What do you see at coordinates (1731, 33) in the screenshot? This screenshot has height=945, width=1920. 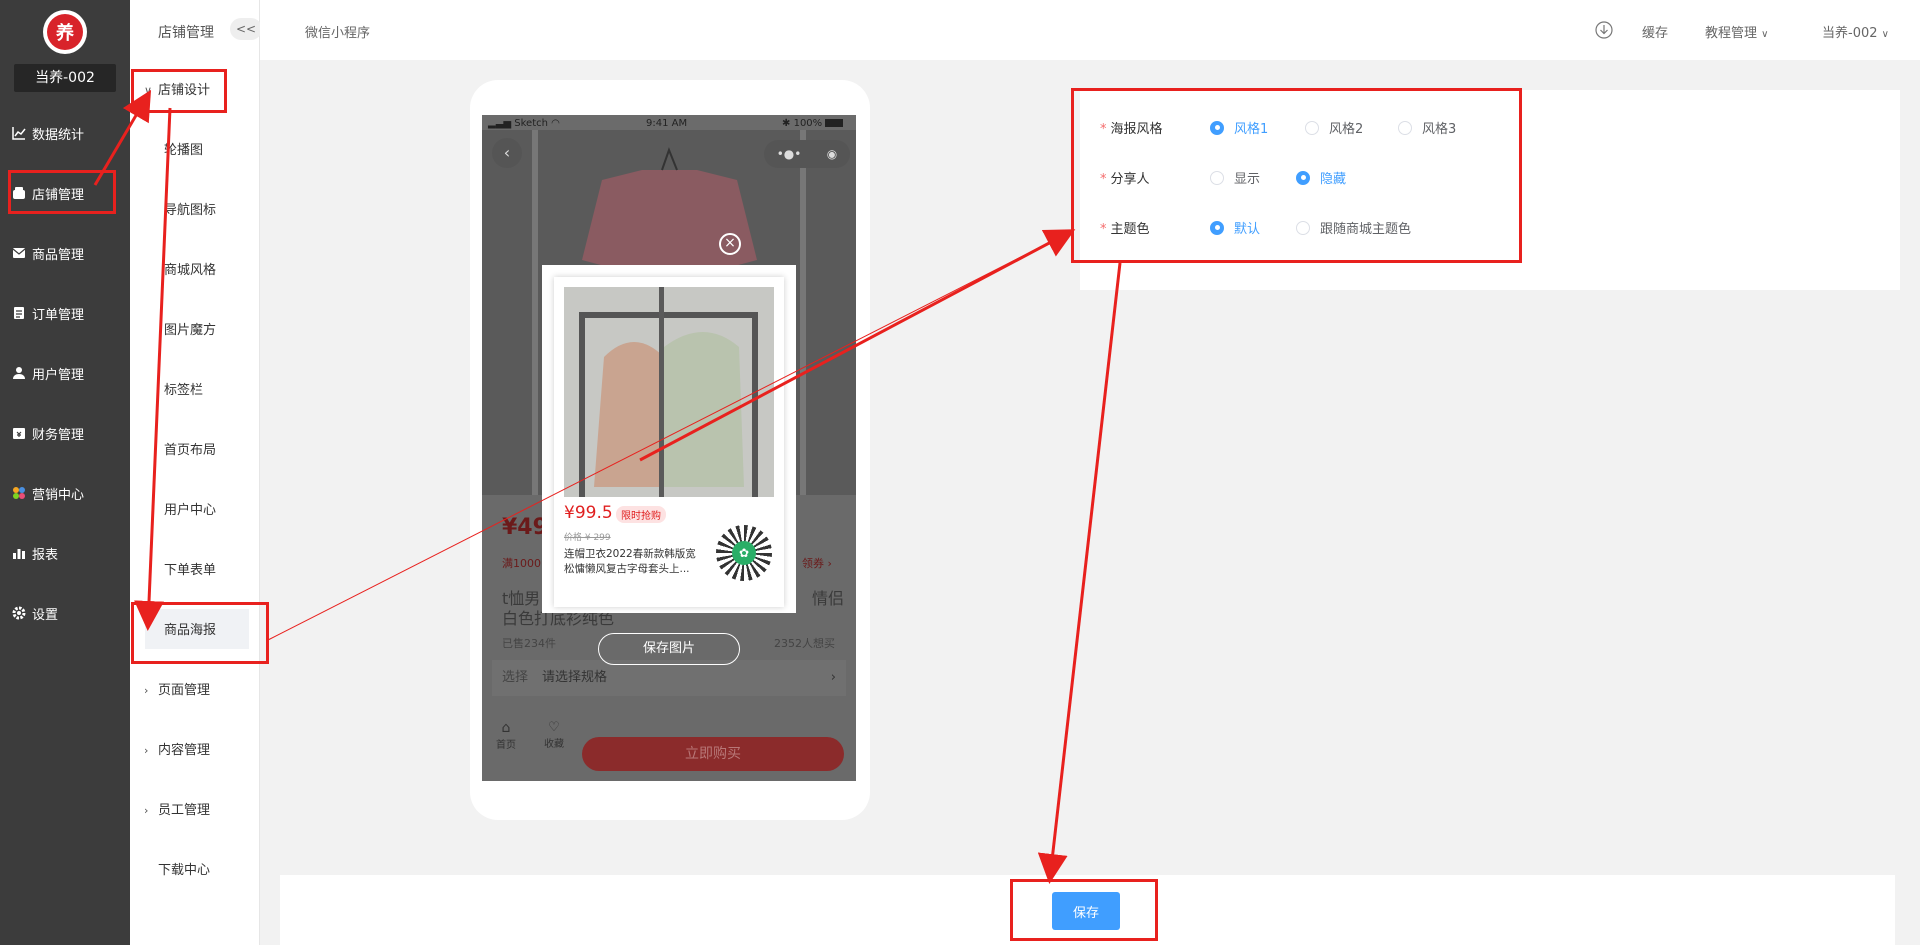 I see `tutorial-label: 教程管理` at bounding box center [1731, 33].